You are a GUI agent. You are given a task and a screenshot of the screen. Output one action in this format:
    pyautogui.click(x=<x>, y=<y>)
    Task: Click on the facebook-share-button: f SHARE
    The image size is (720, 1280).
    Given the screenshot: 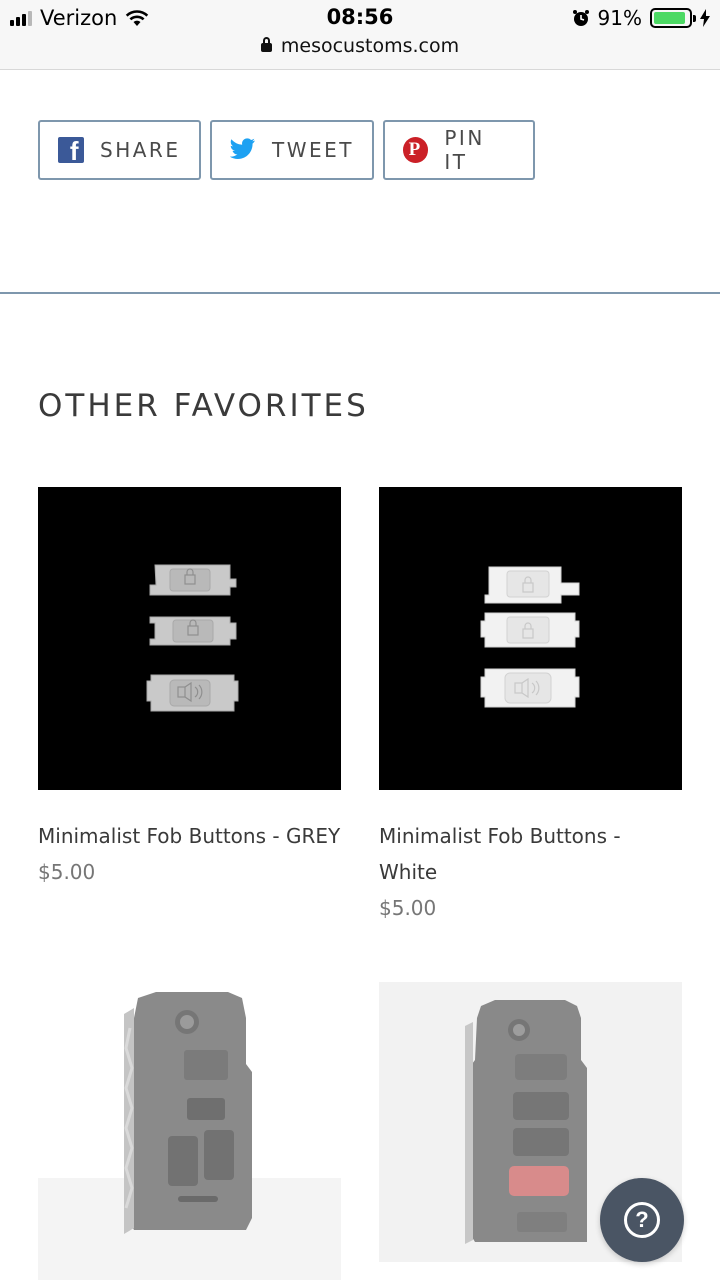 What is the action you would take?
    pyautogui.click(x=119, y=150)
    